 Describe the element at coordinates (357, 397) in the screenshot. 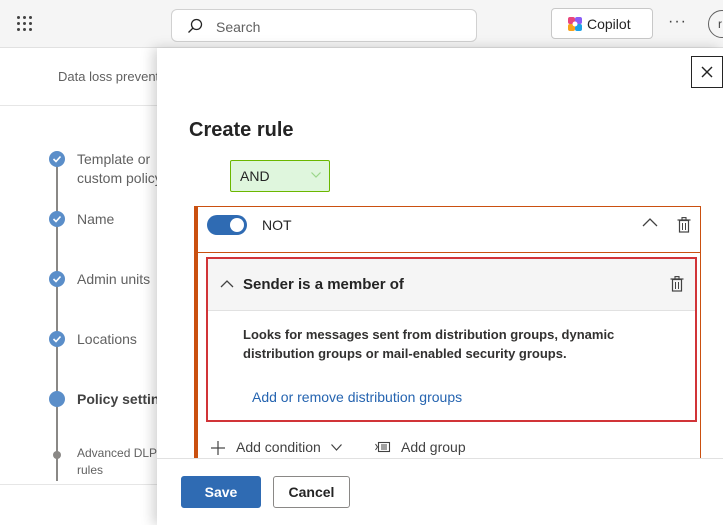

I see `add-remove-groups-link: Add or remove distribution groups` at that location.